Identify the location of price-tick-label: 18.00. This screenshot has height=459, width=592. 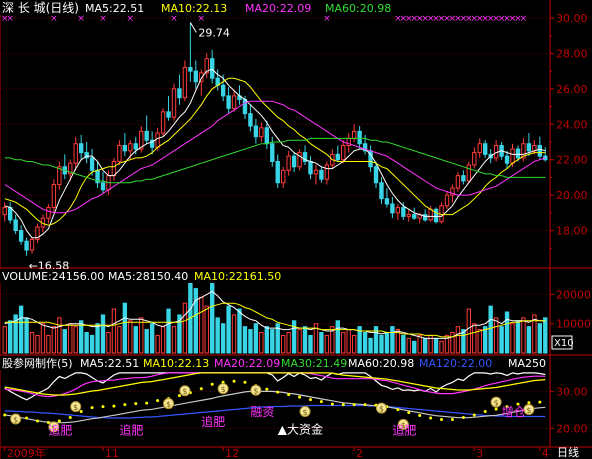
(572, 231).